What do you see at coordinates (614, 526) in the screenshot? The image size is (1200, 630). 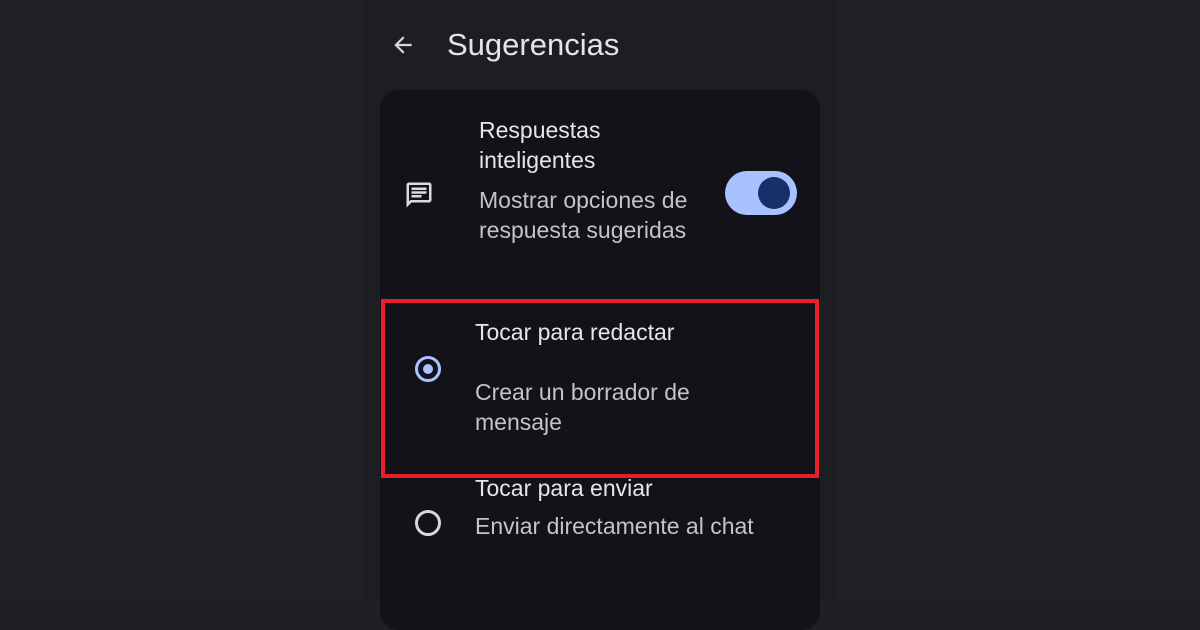 I see `tap-to-send-subtitle: Enviar directamente al chat` at bounding box center [614, 526].